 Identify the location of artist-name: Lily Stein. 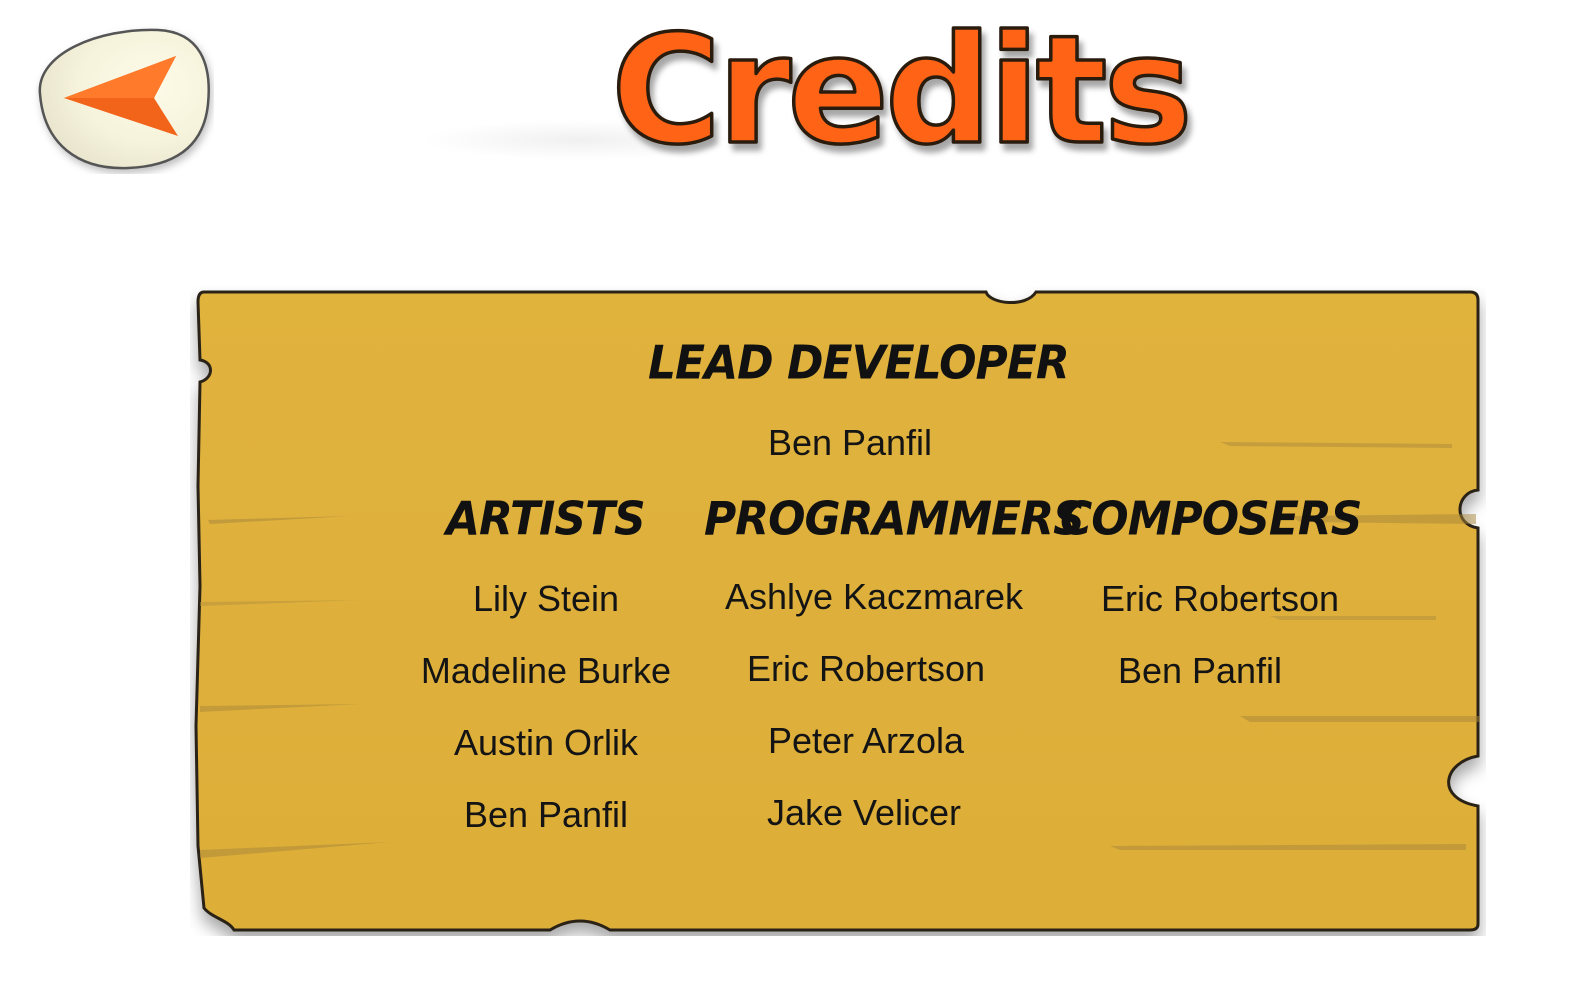
(546, 598).